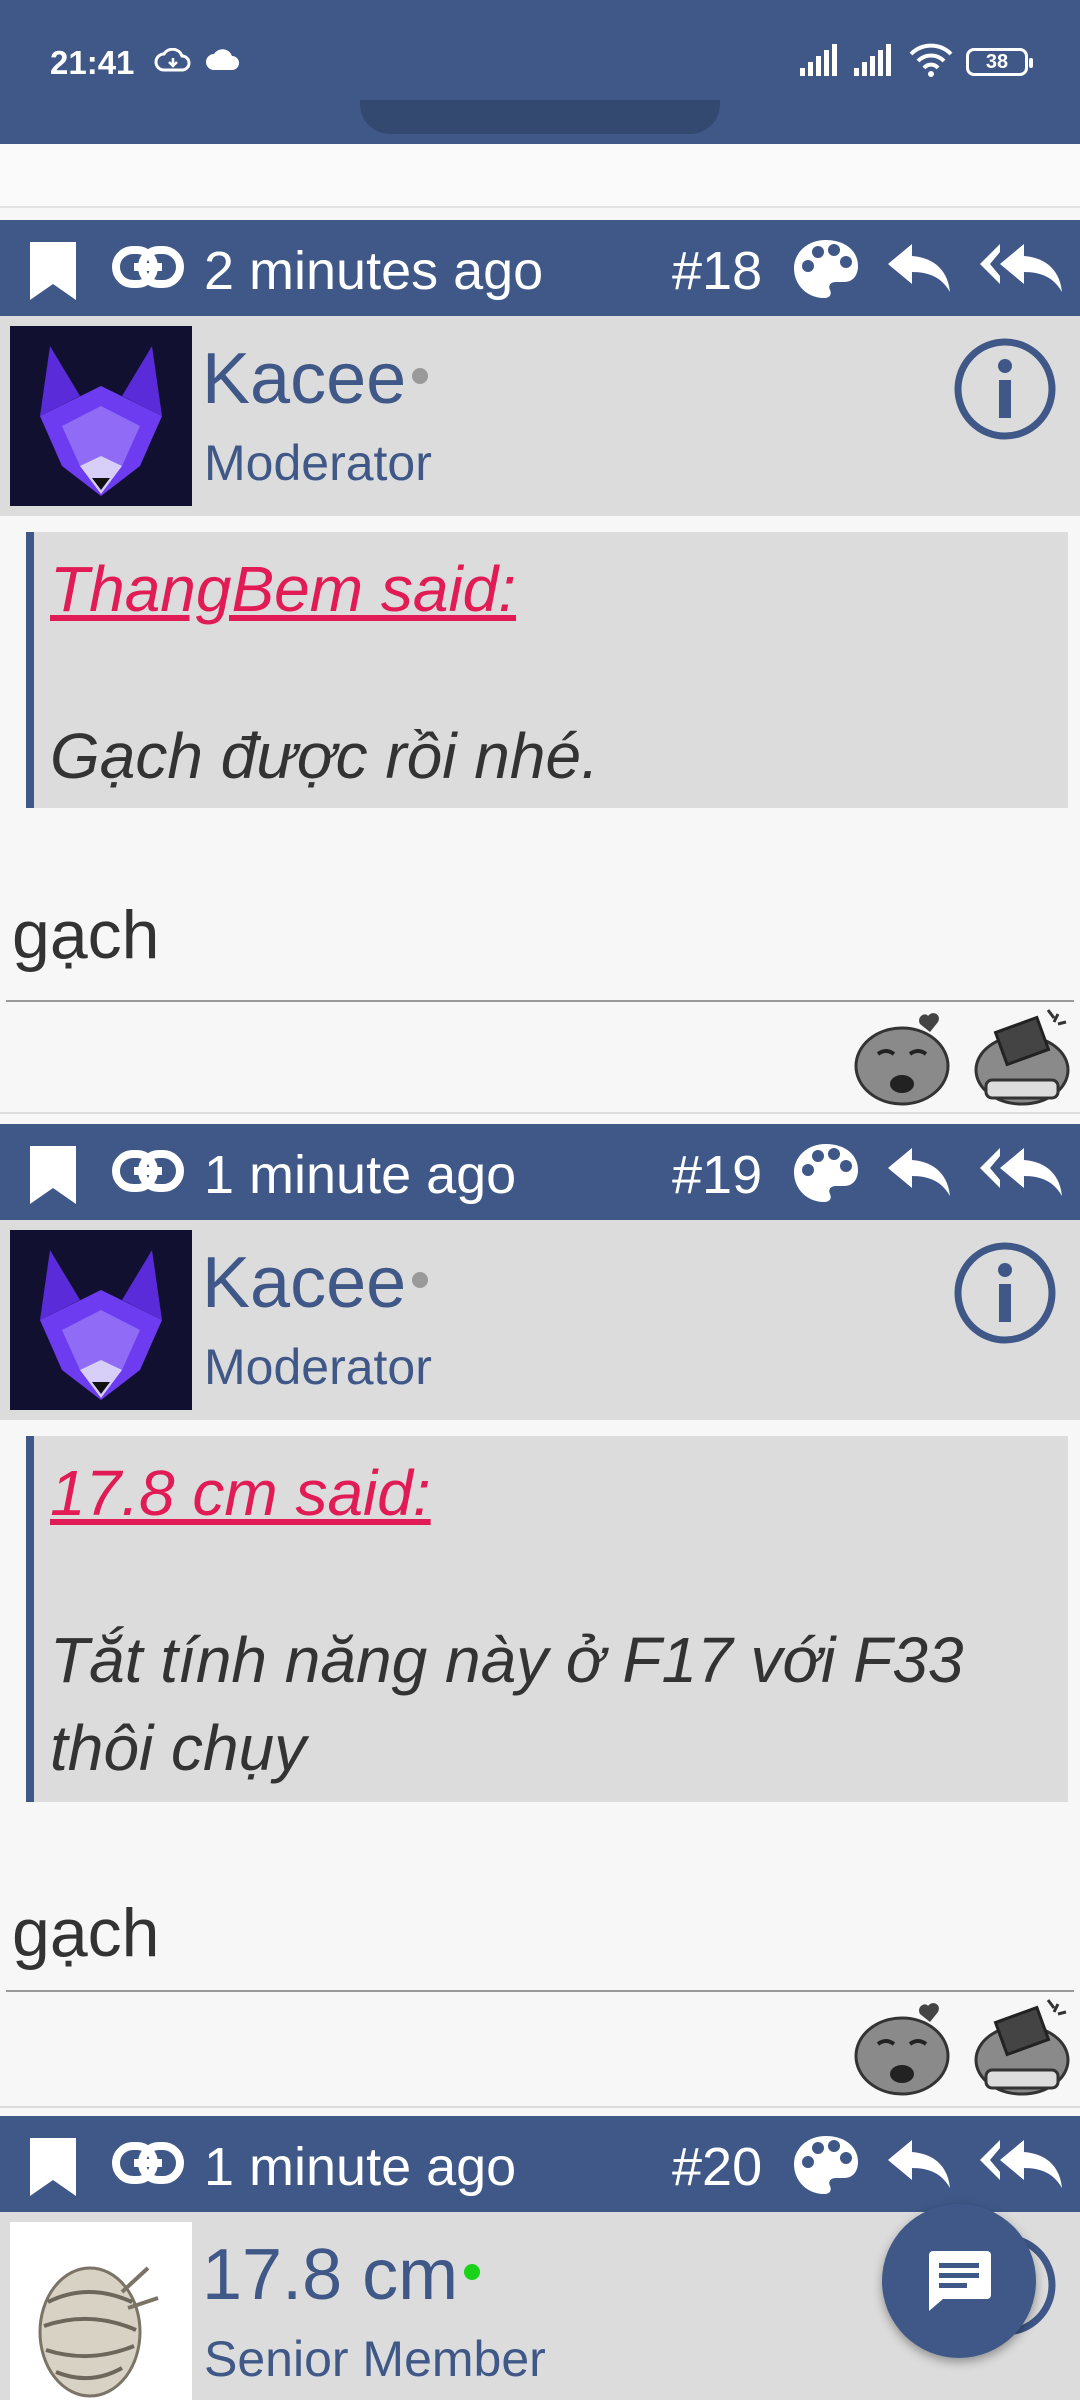  I want to click on chat-fab-button, so click(959, 2281).